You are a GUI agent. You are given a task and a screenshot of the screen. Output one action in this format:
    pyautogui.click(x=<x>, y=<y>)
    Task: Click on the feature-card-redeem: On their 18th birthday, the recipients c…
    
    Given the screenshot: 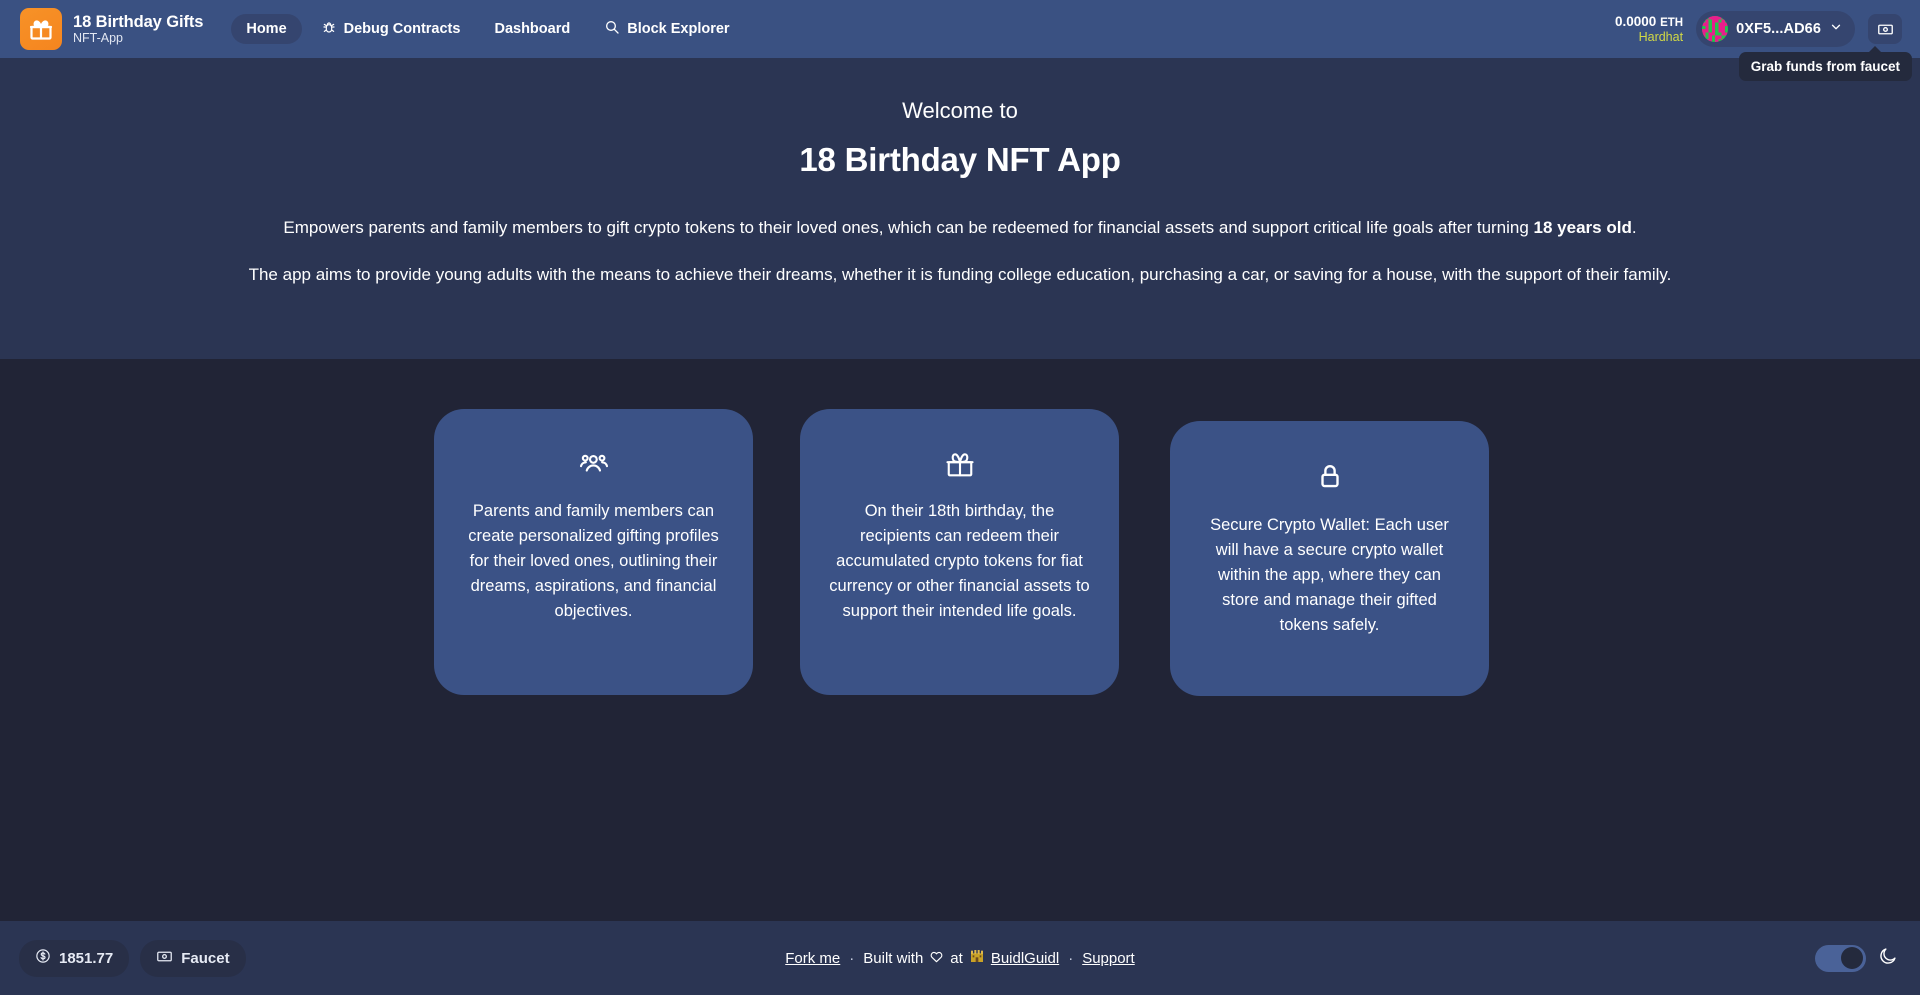 What is the action you would take?
    pyautogui.click(x=959, y=552)
    